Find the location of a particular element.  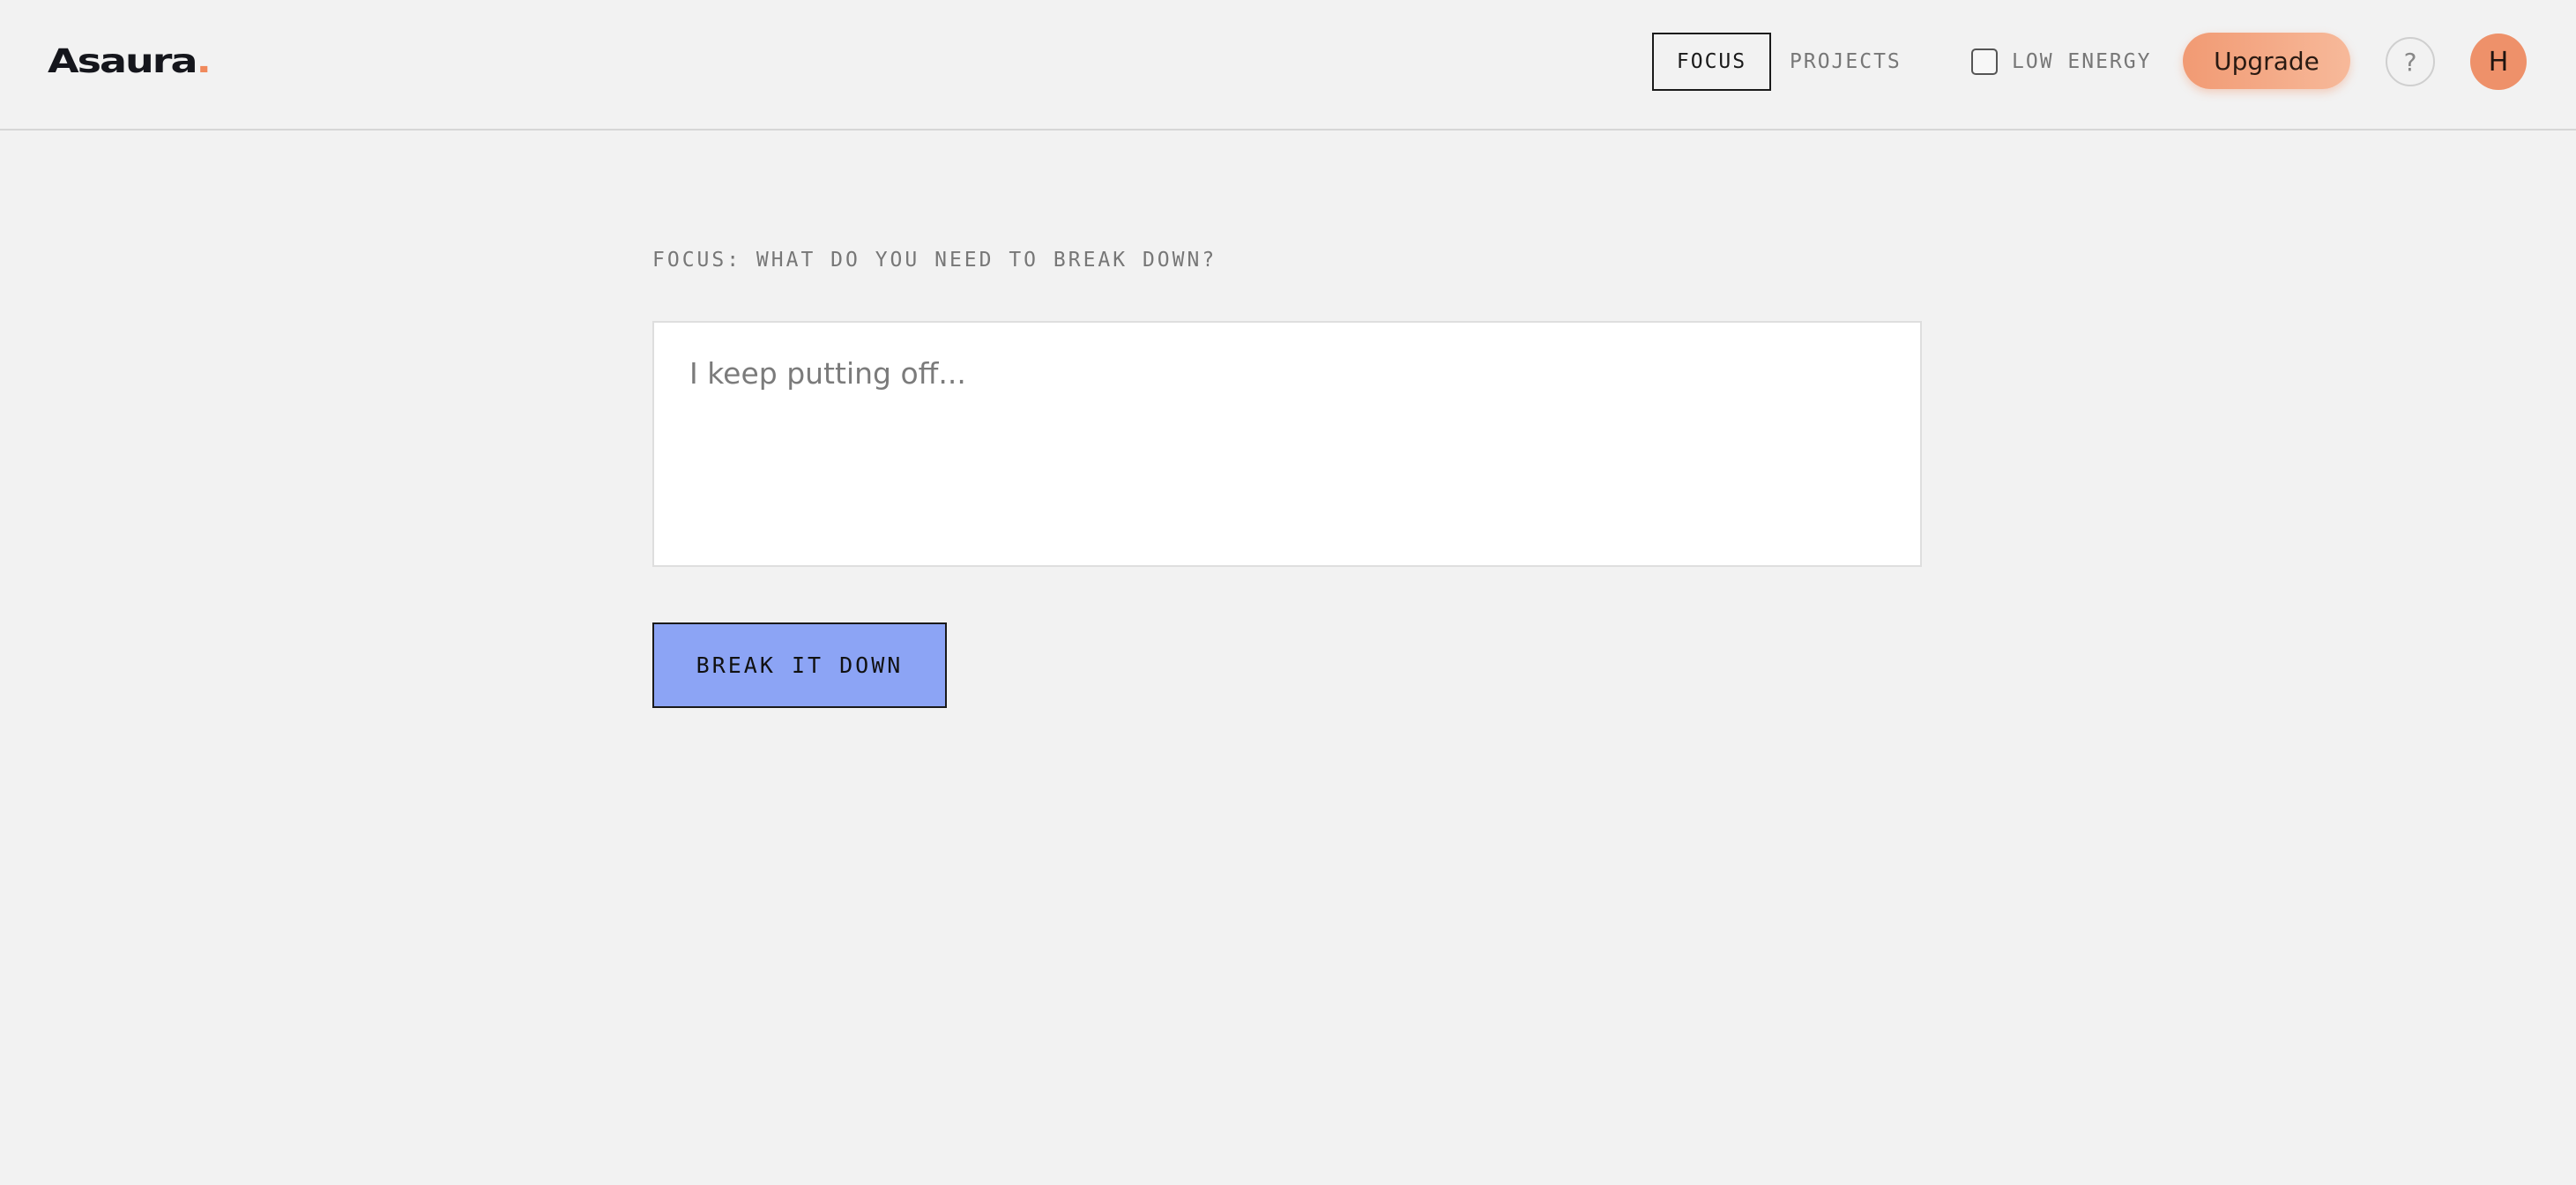

app-logo: Asaura. is located at coordinates (130, 62).